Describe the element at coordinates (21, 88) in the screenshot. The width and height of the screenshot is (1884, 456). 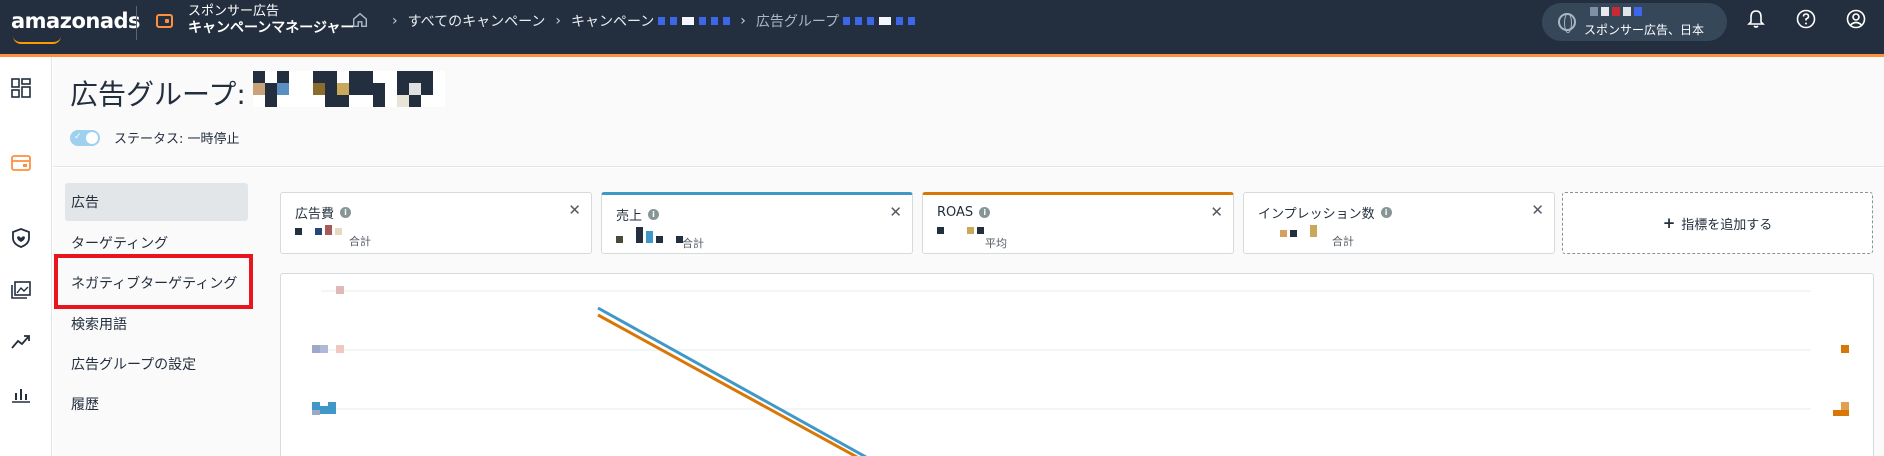
I see `dashboard-icon` at that location.